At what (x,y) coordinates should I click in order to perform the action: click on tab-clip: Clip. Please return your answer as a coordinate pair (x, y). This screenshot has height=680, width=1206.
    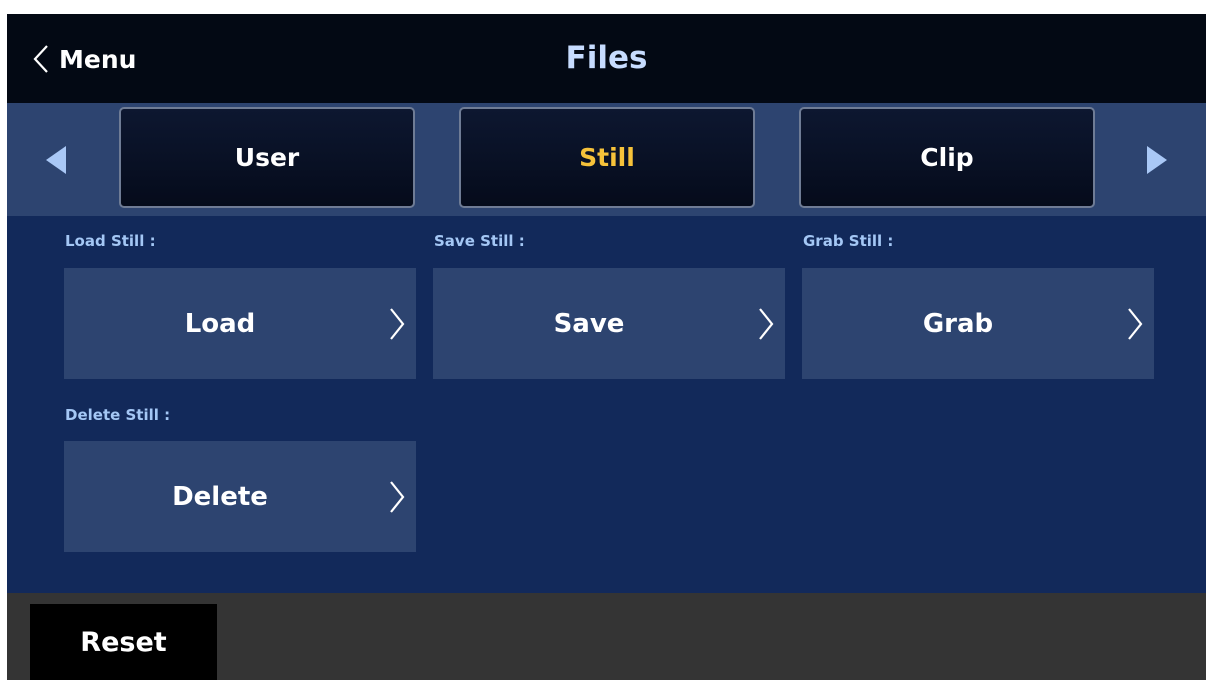
    Looking at the image, I should click on (947, 157).